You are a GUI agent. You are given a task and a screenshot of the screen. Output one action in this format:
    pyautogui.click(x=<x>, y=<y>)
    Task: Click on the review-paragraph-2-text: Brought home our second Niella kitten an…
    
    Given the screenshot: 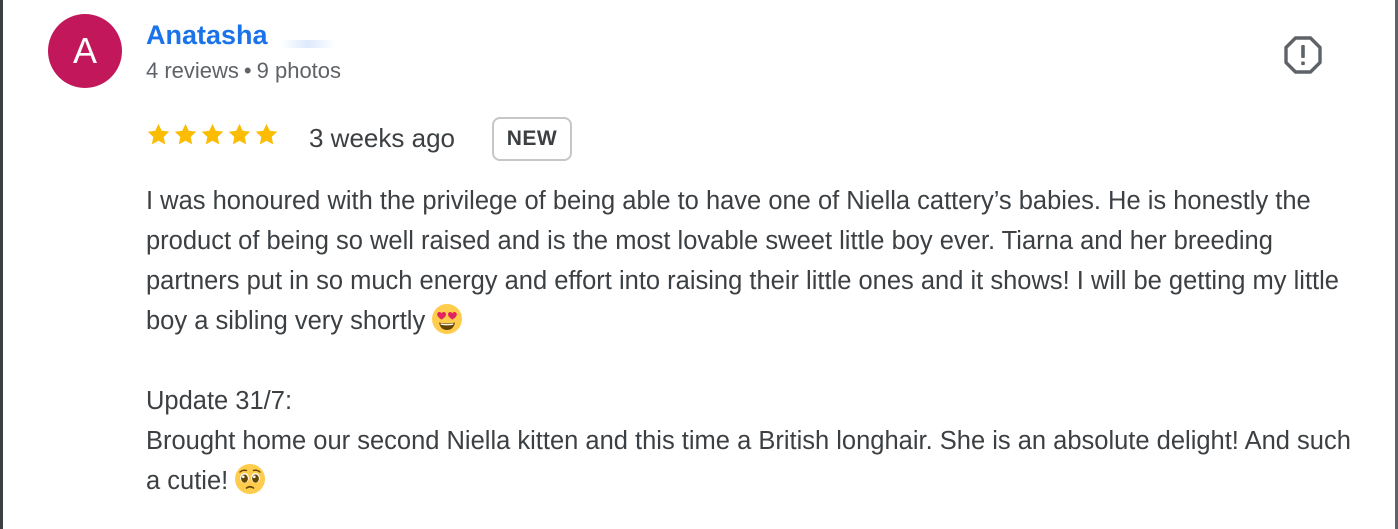 What is the action you would take?
    pyautogui.click(x=748, y=461)
    